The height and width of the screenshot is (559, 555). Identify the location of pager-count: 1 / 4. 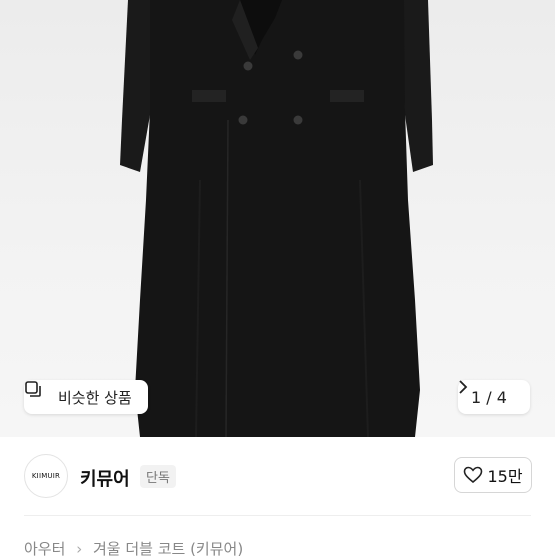
(489, 397).